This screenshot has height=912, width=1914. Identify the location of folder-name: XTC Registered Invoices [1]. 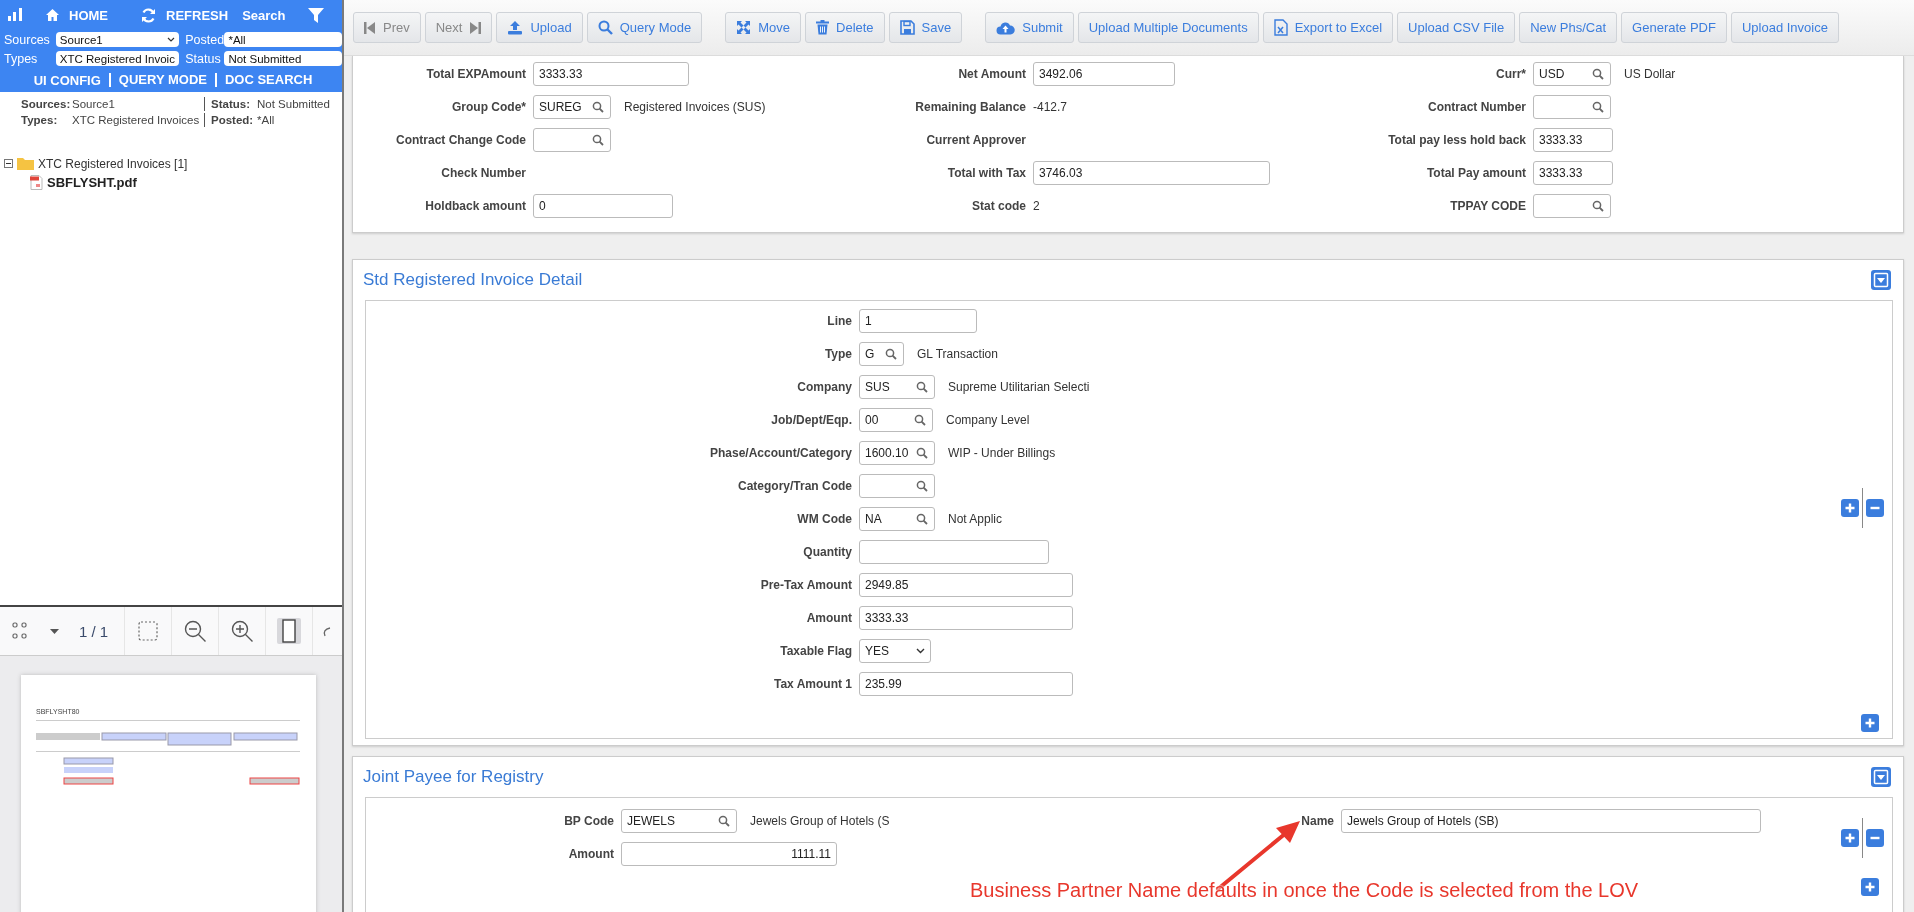
(113, 163).